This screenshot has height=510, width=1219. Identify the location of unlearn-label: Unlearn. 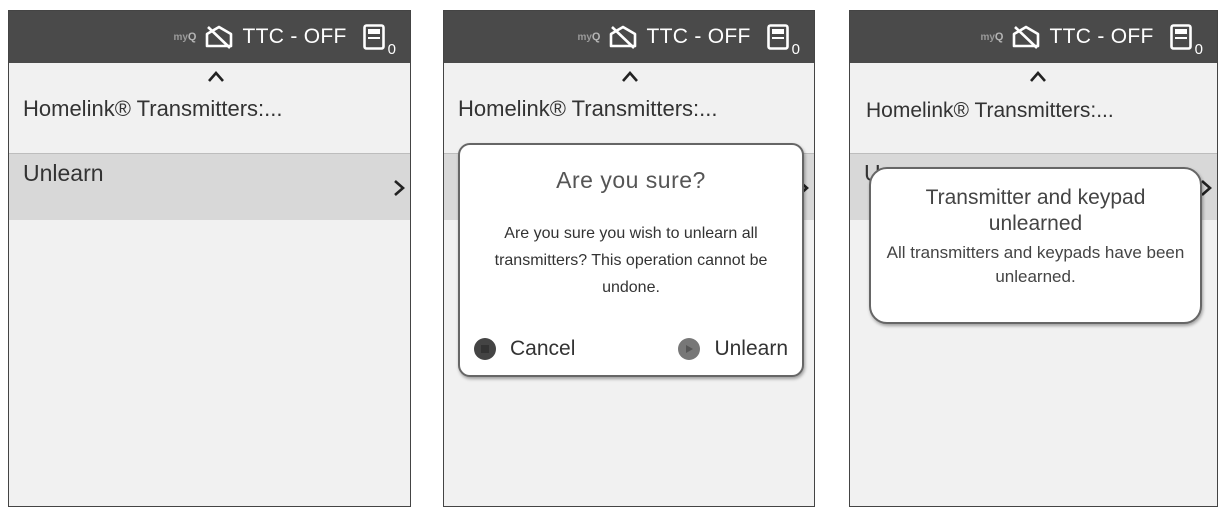
(751, 348).